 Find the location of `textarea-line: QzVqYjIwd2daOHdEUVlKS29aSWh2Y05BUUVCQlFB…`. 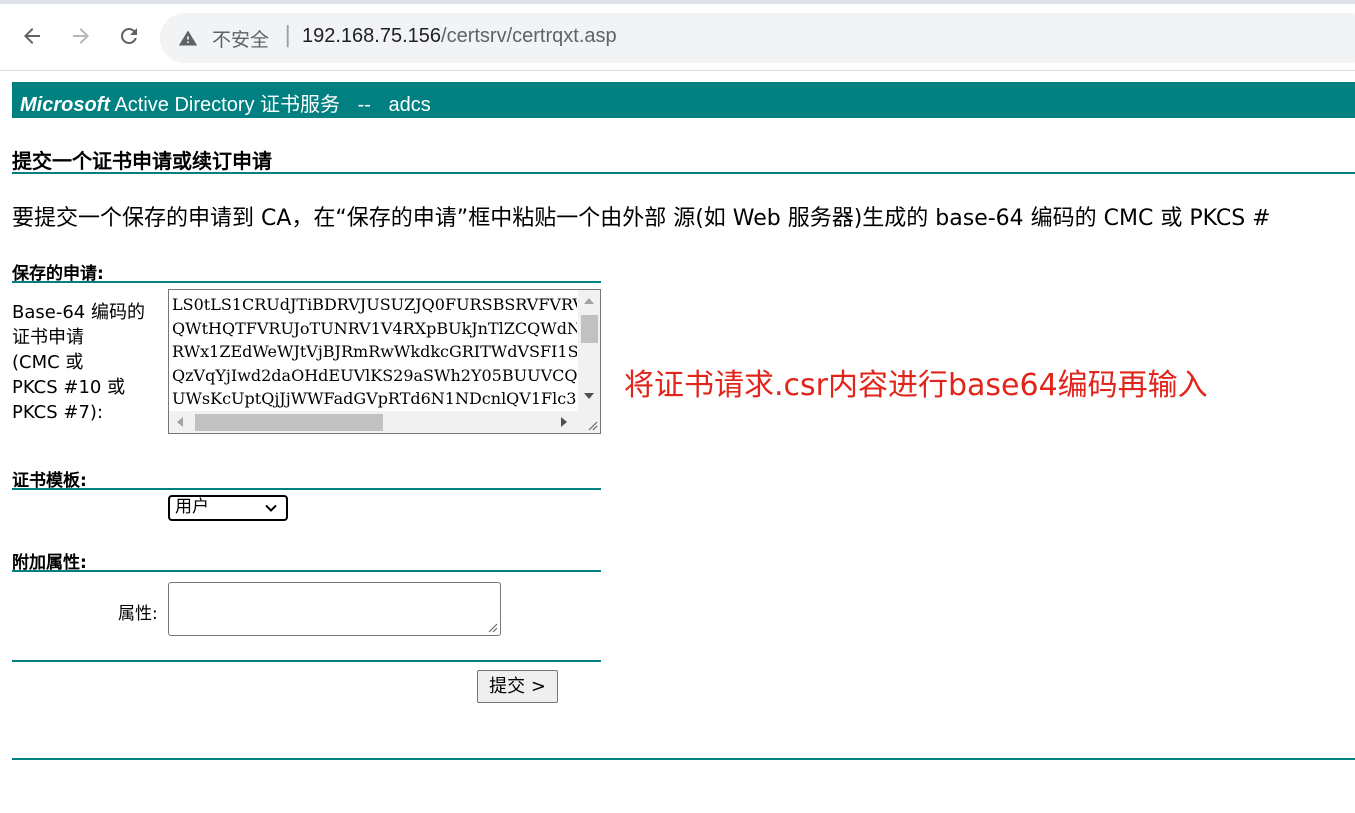

textarea-line: QzVqYjIwd2daOHdEUVlKS29aSWh2Y05BUUVCQlFB… is located at coordinates (374, 375).